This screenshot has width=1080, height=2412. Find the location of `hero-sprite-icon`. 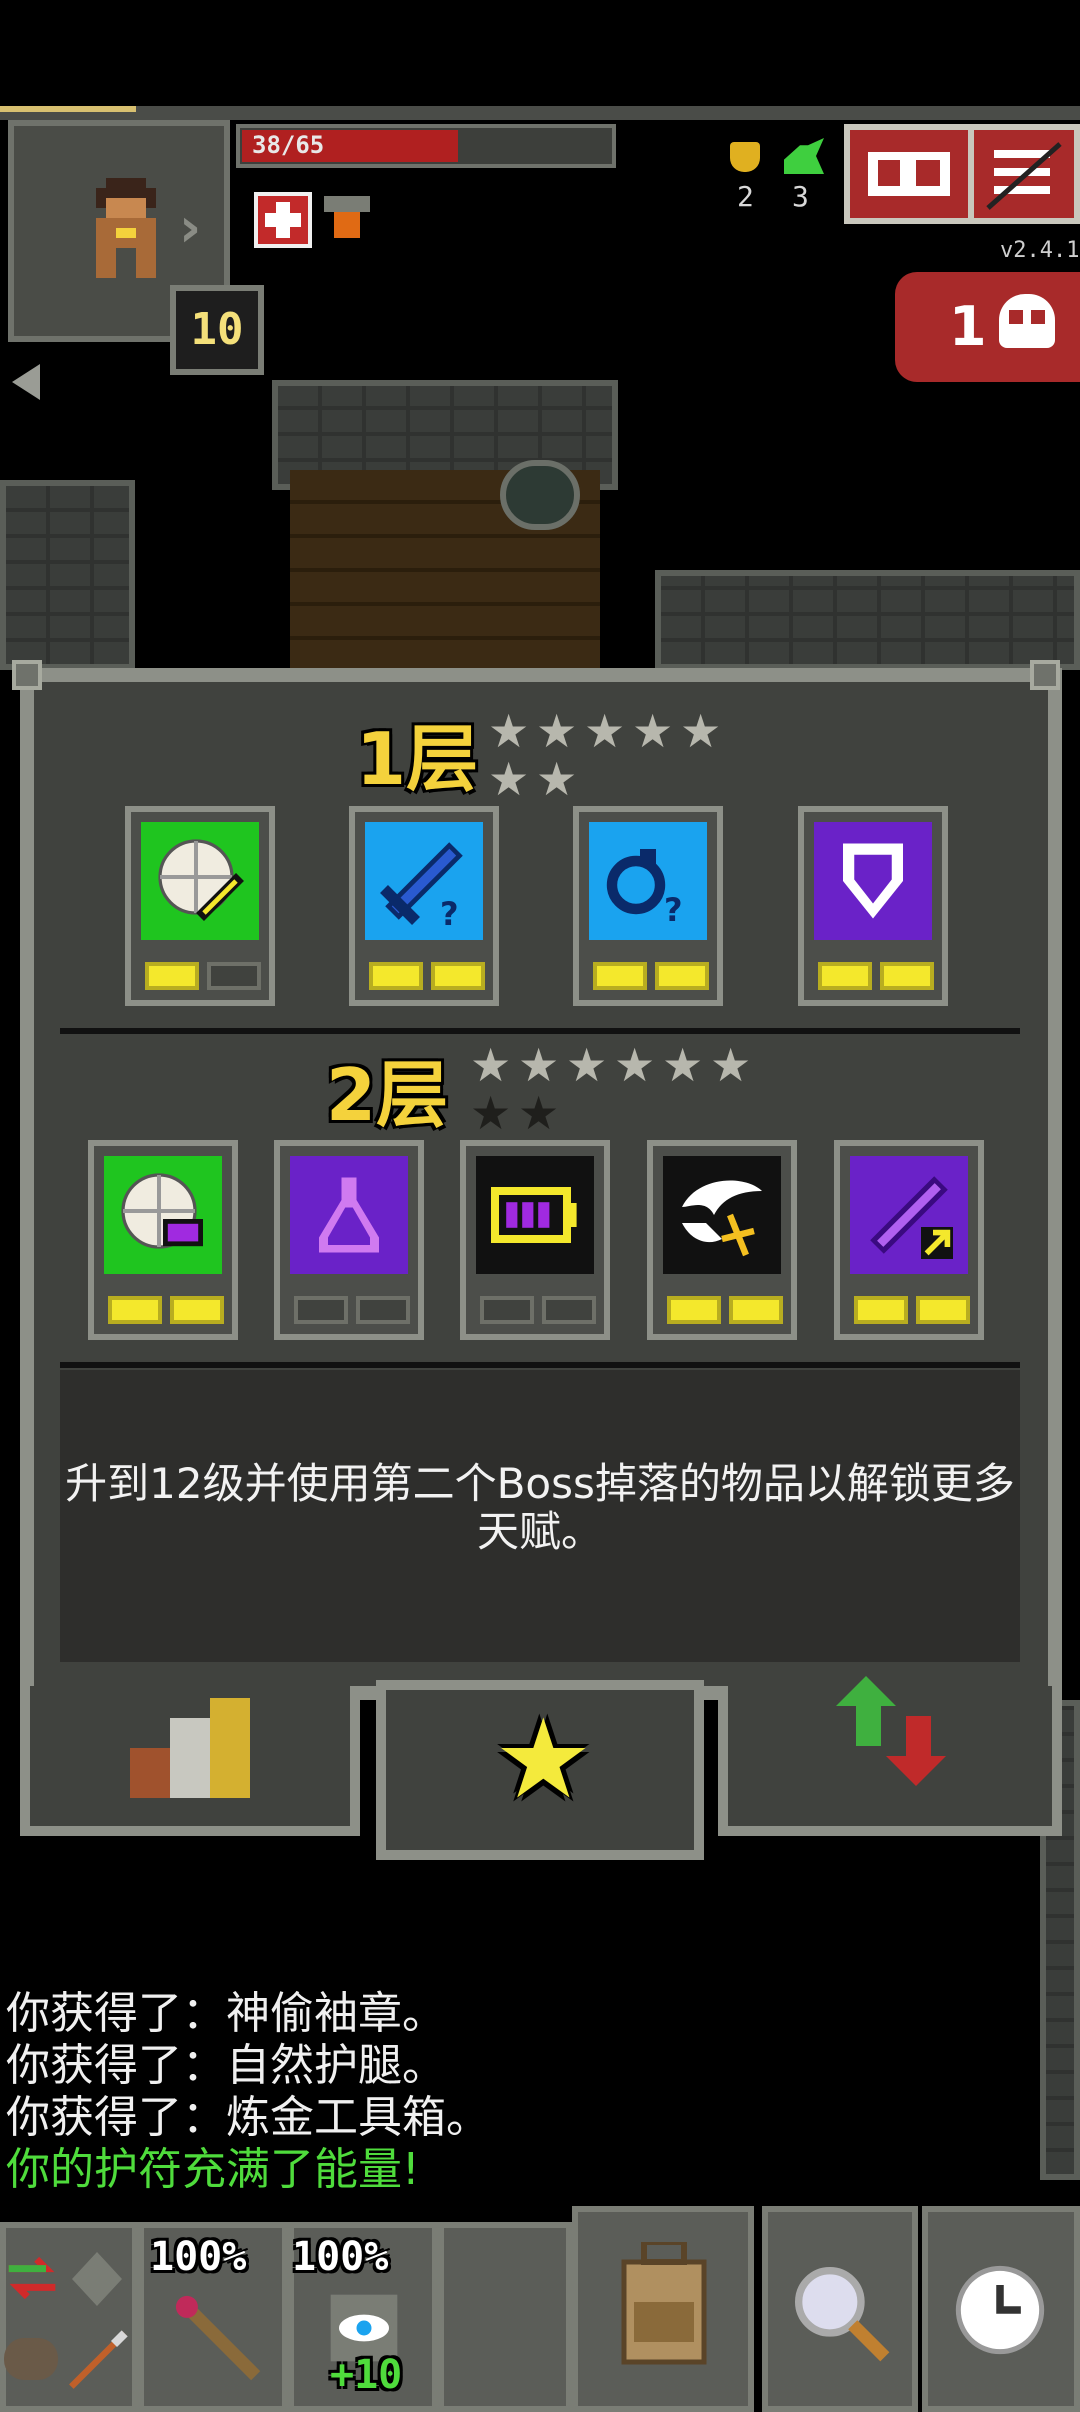

hero-sprite-icon is located at coordinates (126, 228).